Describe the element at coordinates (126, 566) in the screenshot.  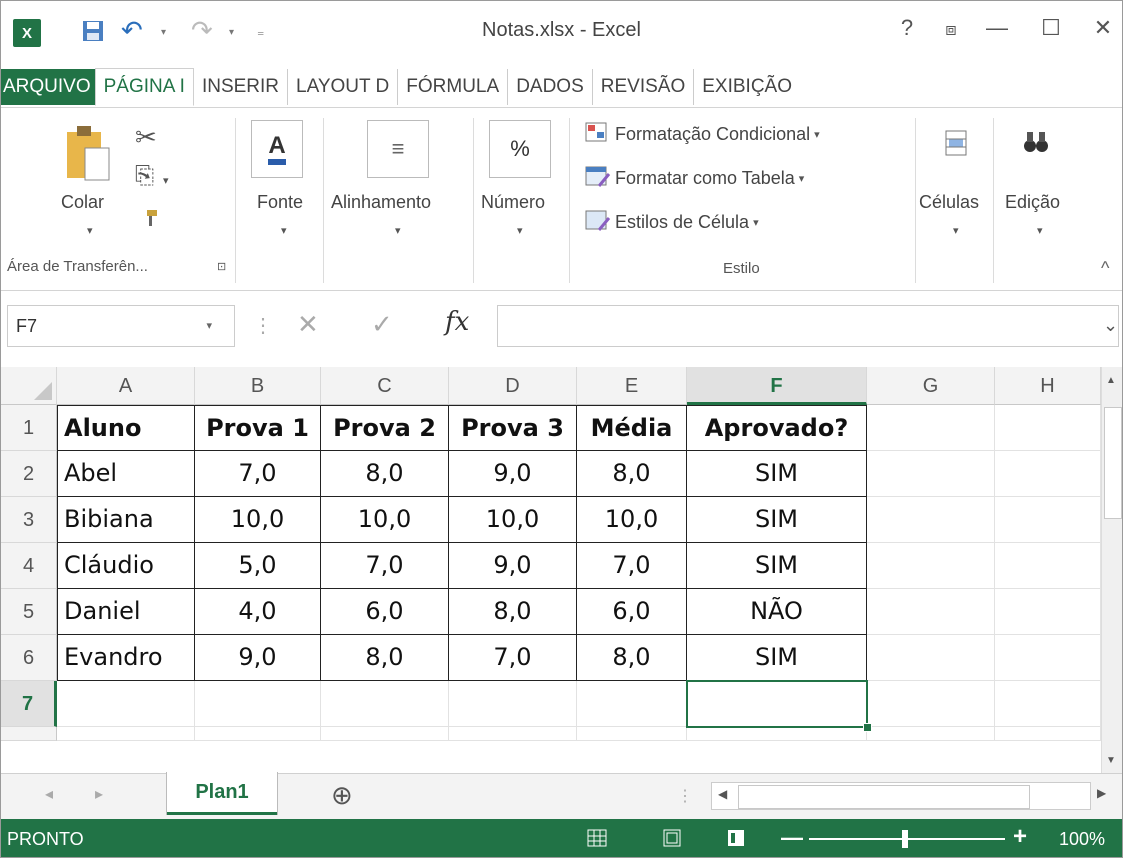
I see `table-cell: Cláudio` at that location.